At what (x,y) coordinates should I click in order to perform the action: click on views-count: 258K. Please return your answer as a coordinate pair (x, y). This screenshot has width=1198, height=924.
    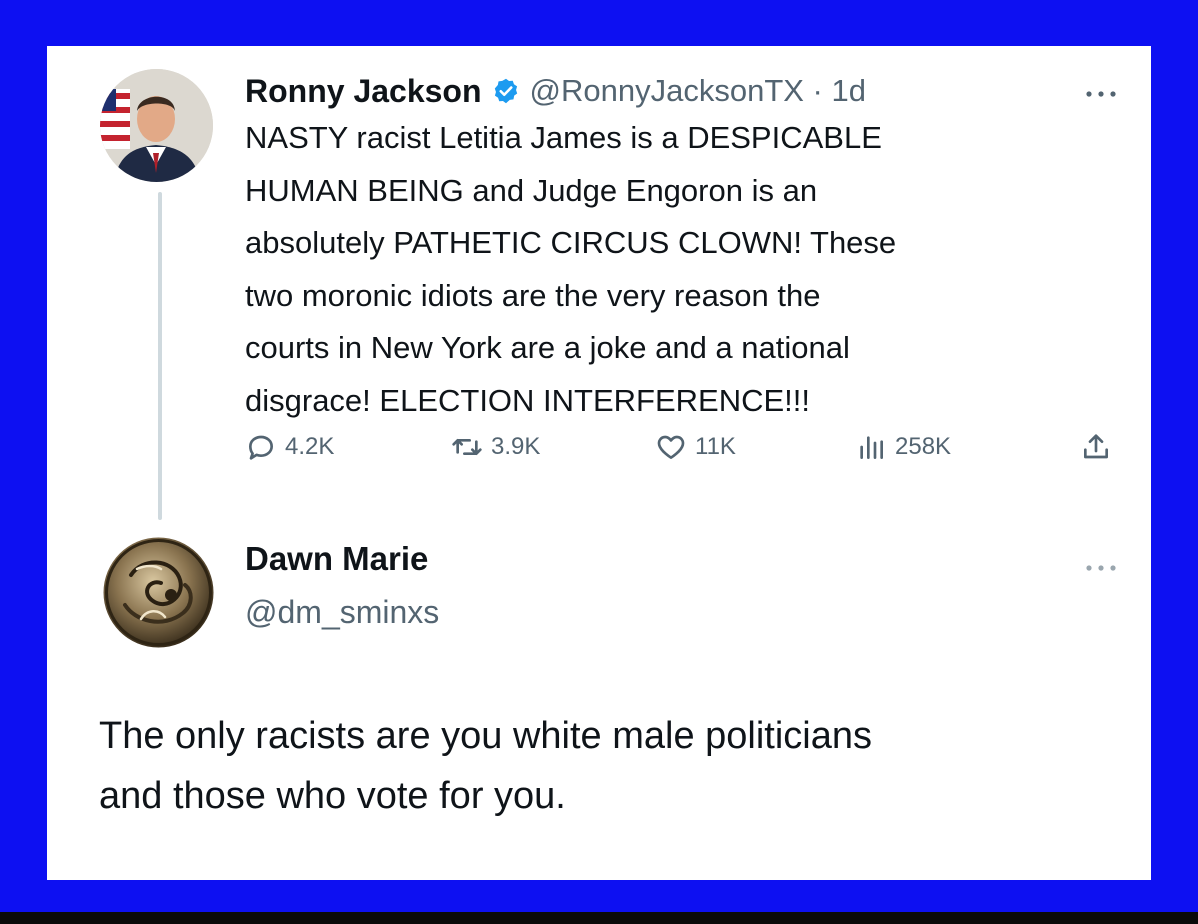
    Looking at the image, I should click on (923, 446).